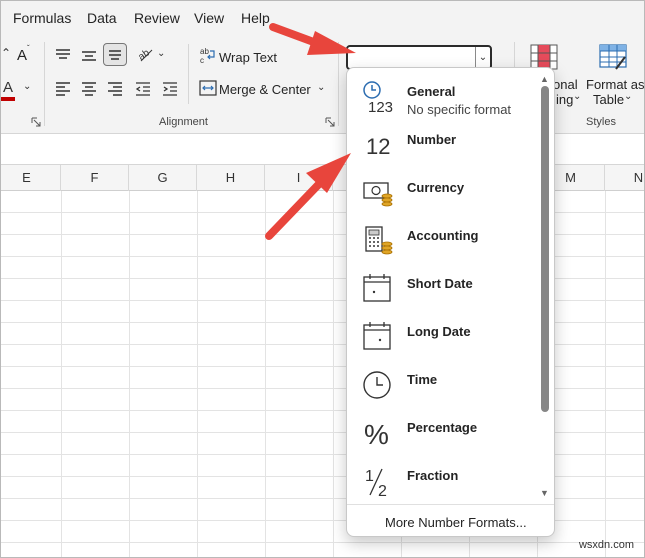  I want to click on format-option-accounting: Accounting, so click(442, 240).